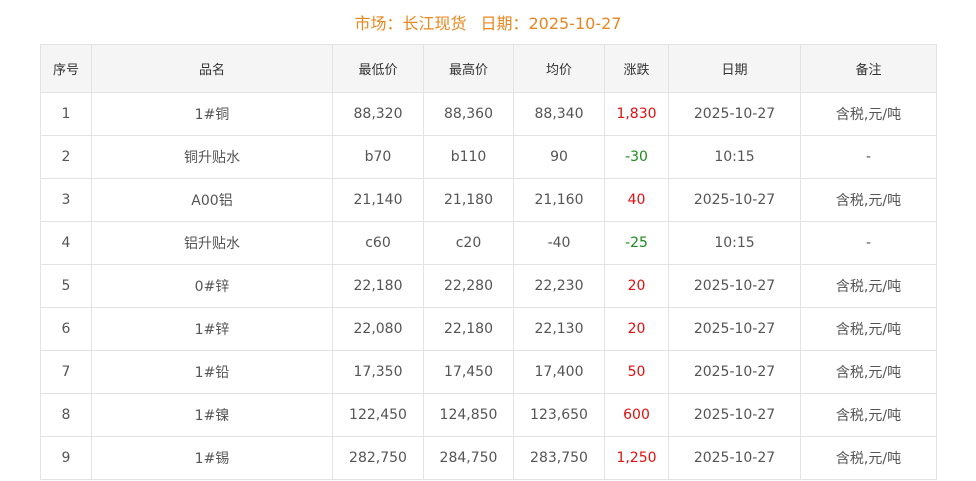 This screenshot has width=976, height=481. Describe the element at coordinates (468, 243) in the screenshot. I see `cell-high: c20` at that location.